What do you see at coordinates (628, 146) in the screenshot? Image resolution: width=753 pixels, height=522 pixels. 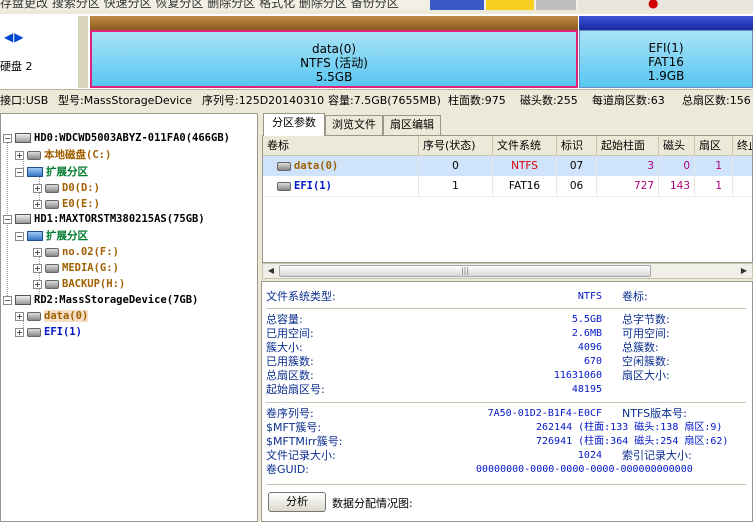 I see `col-header-start-cyl: 起始柱面` at bounding box center [628, 146].